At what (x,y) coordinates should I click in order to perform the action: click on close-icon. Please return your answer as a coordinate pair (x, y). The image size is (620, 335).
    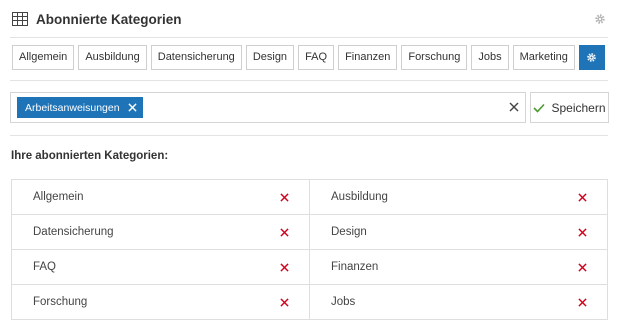
    Looking at the image, I should click on (514, 107).